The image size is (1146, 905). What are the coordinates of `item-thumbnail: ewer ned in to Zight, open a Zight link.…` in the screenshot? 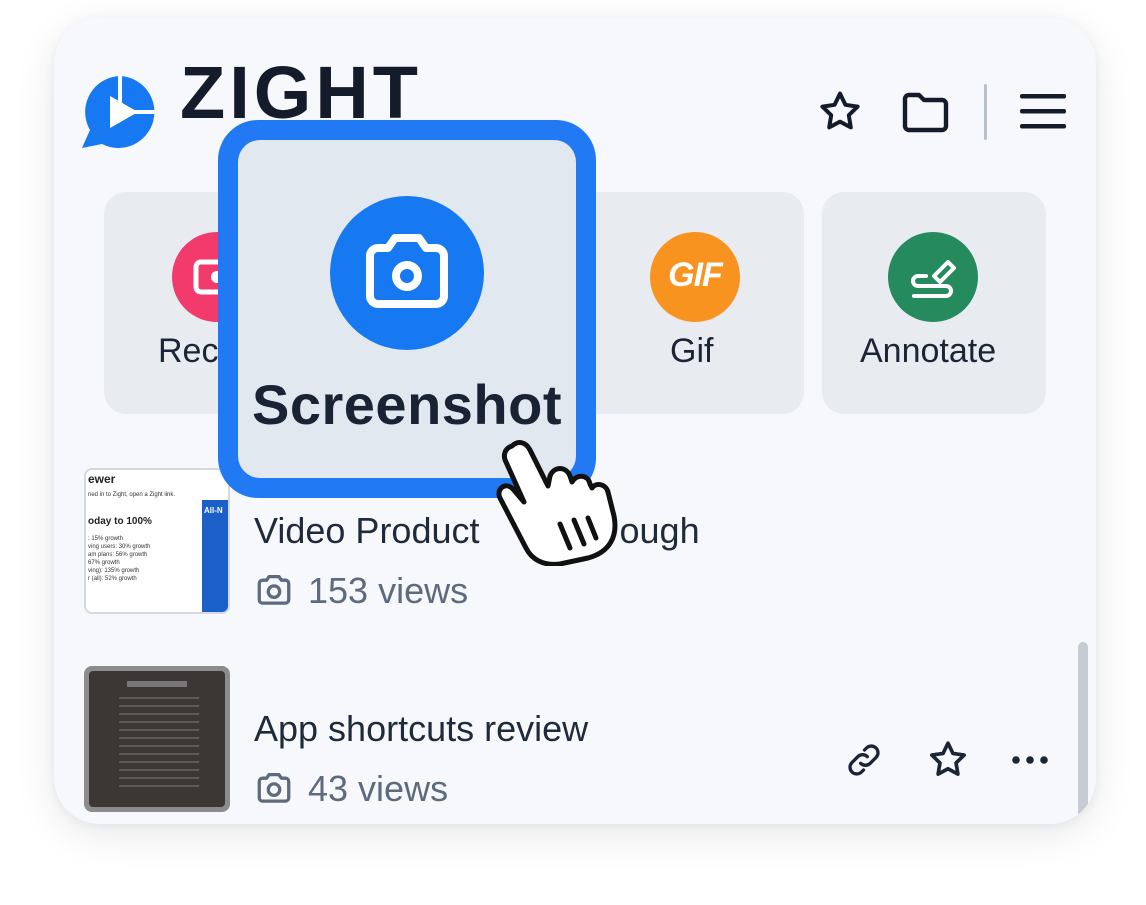 It's located at (157, 541).